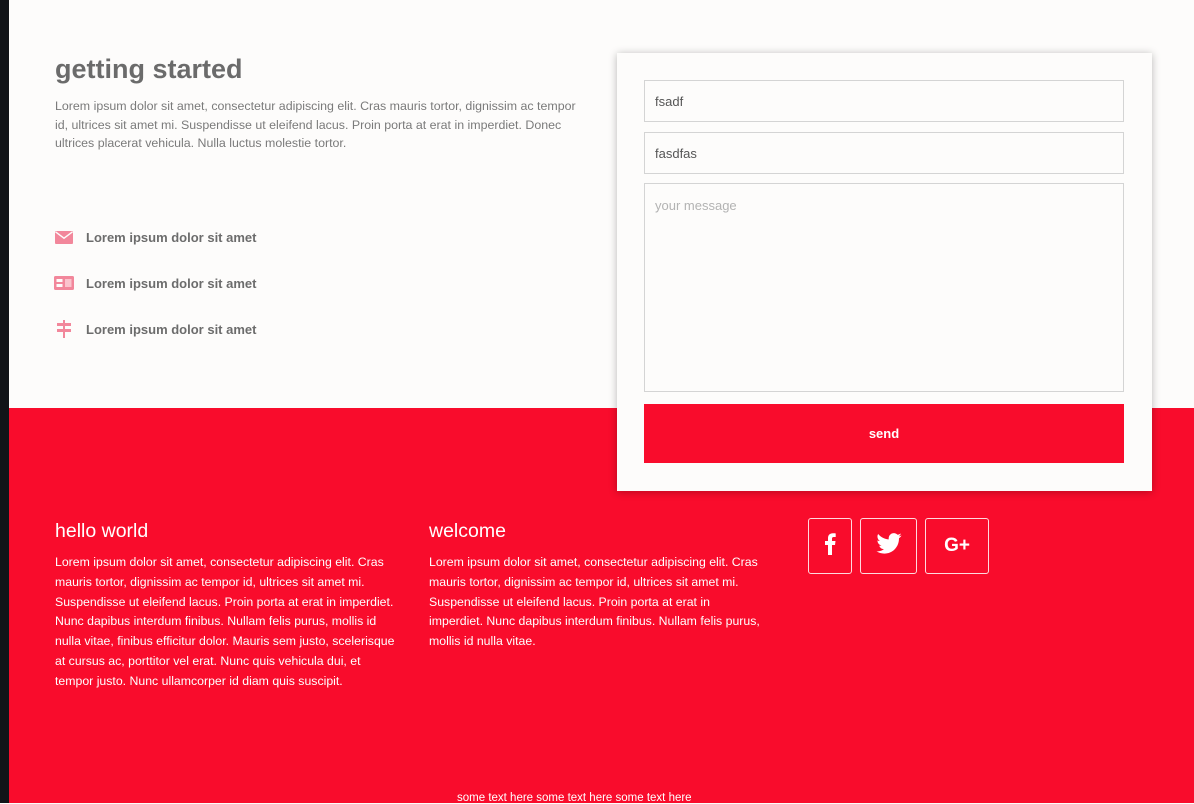 The height and width of the screenshot is (804, 1194). Describe the element at coordinates (4, 401) in the screenshot. I see `left-edge-bar` at that location.